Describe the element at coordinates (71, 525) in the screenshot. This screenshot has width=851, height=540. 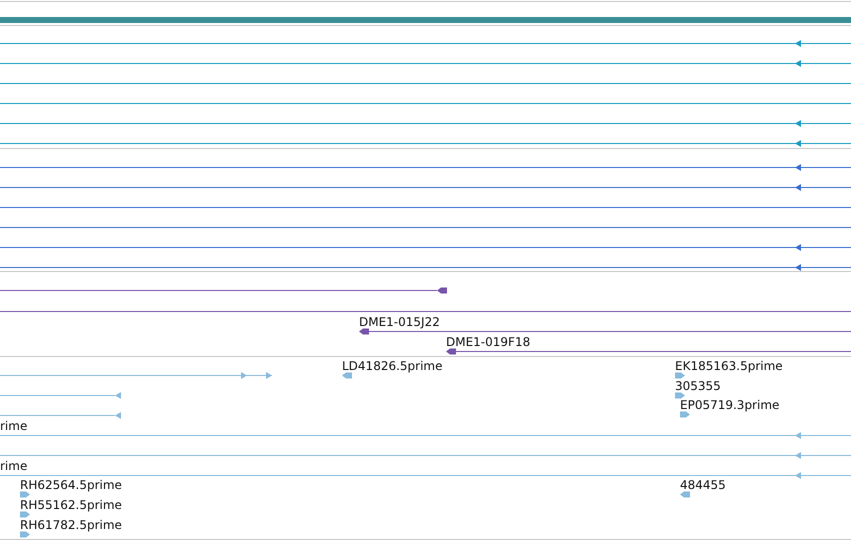
I see `feature-label: RH61782.5prime` at that location.